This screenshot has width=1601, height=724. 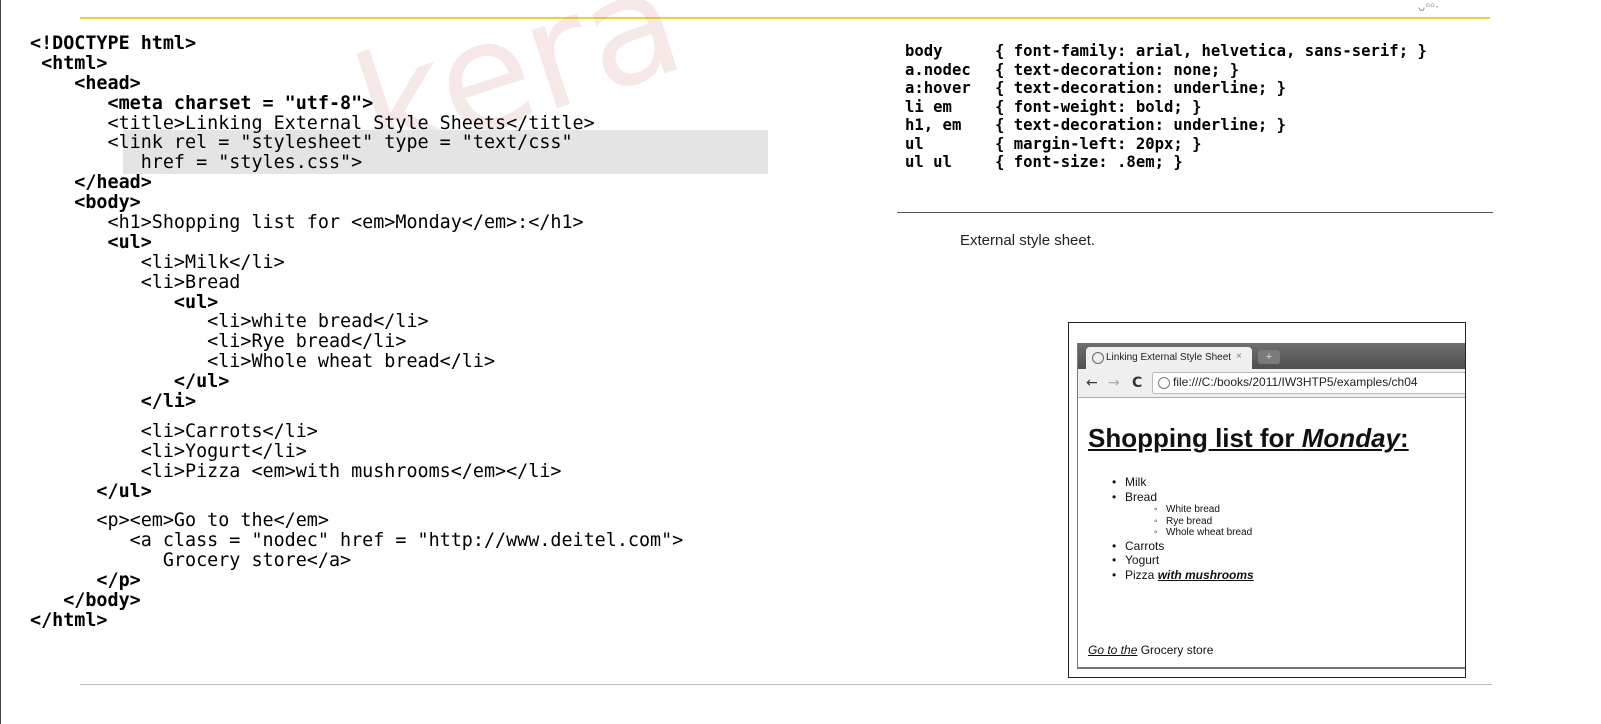 What do you see at coordinates (1114, 383) in the screenshot?
I see `forward-icon: →` at bounding box center [1114, 383].